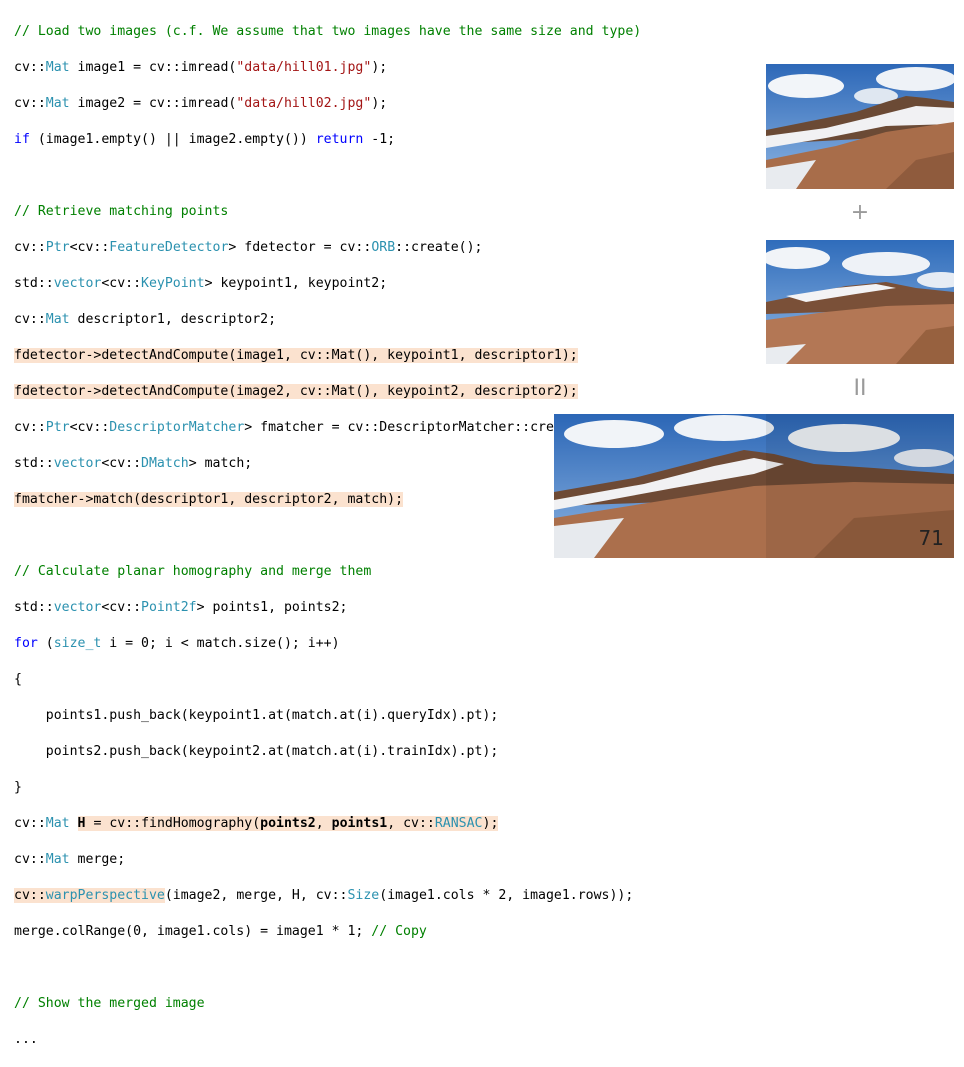 The height and width of the screenshot is (1067, 964). Describe the element at coordinates (153, 103) in the screenshot. I see `code-token: image2 = cv::imread(` at that location.